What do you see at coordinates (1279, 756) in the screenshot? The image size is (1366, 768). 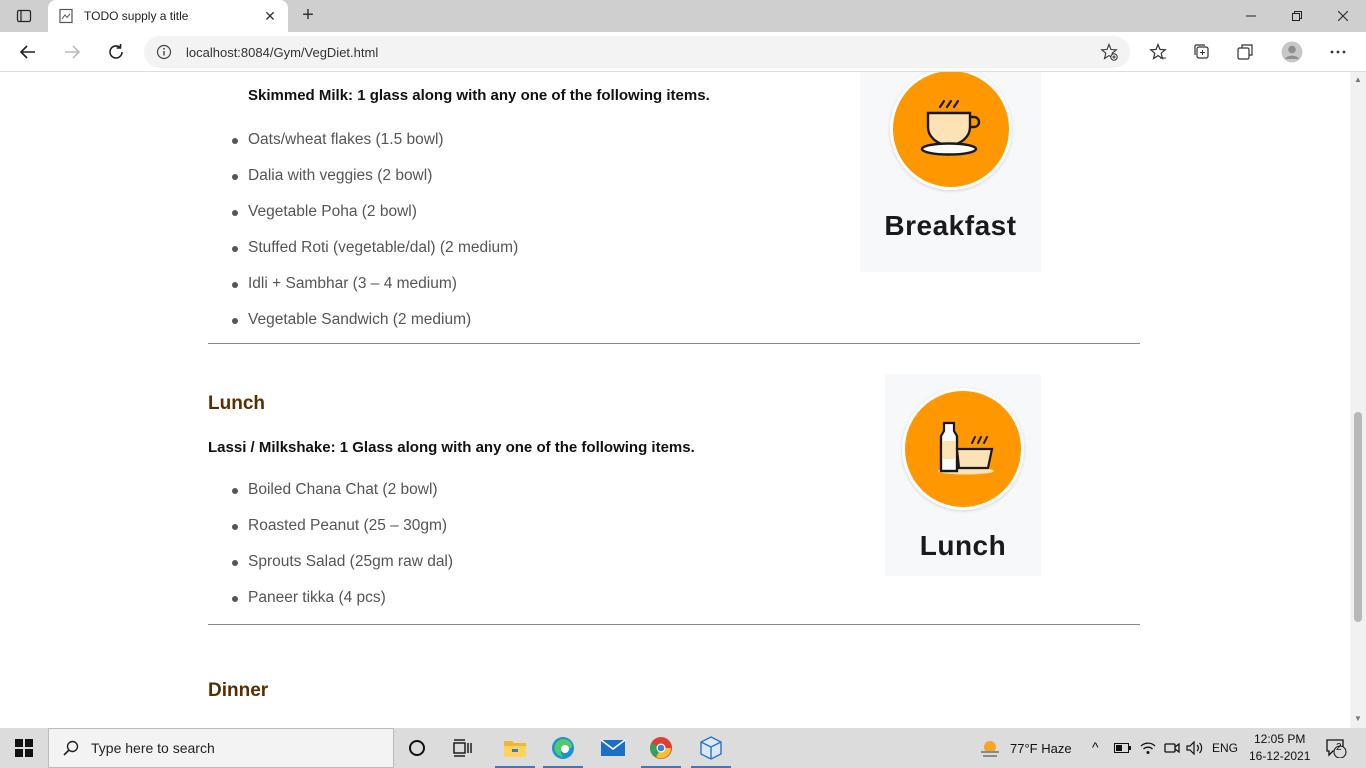 I see `clock-date: 16-12-2021` at bounding box center [1279, 756].